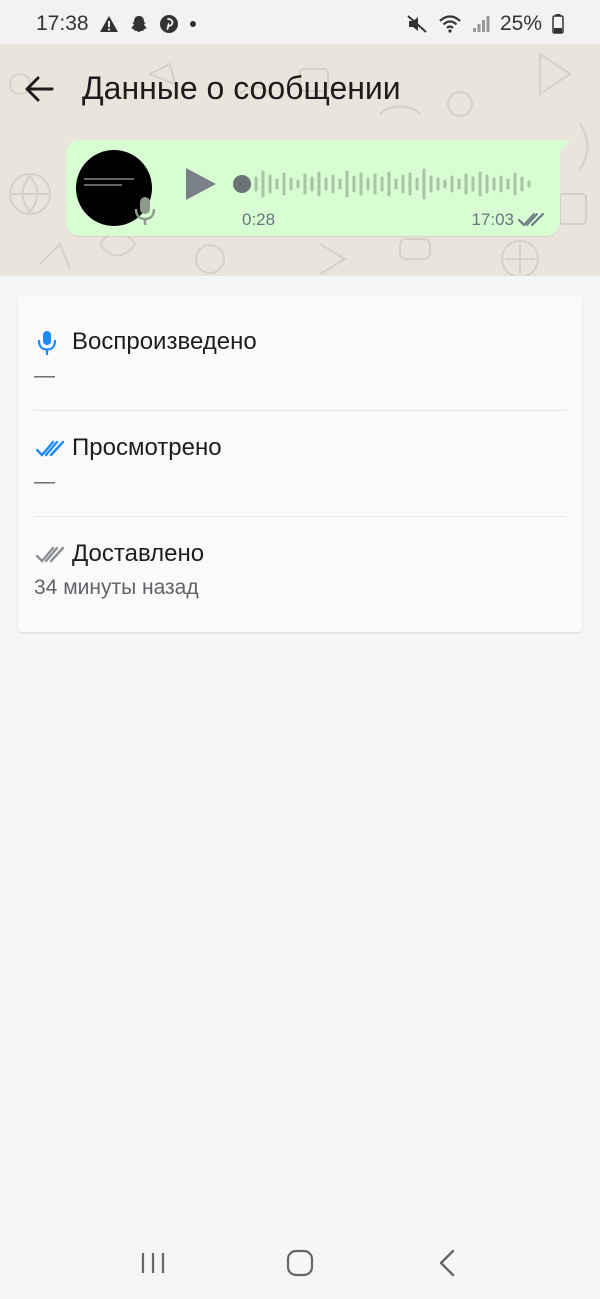 The height and width of the screenshot is (1299, 600). Describe the element at coordinates (116, 587) in the screenshot. I see `info-value-delivered: 34 минуты назад` at that location.